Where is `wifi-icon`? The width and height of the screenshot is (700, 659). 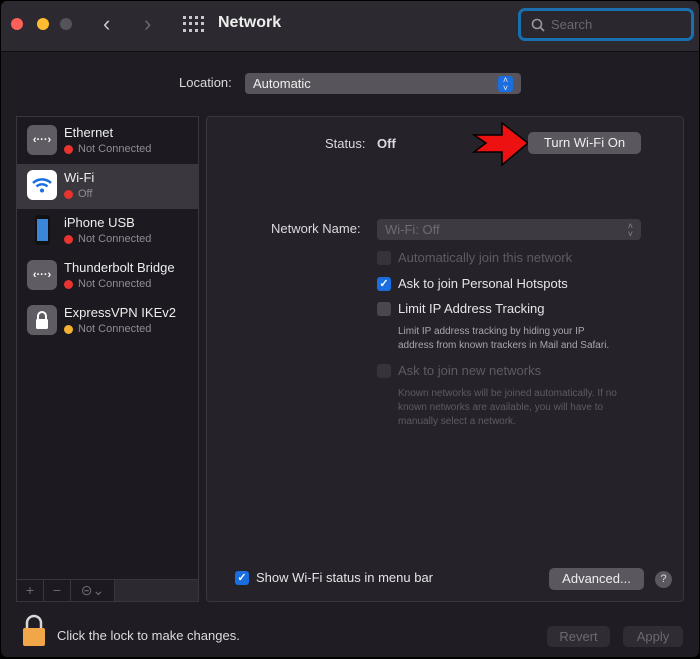 wifi-icon is located at coordinates (42, 185).